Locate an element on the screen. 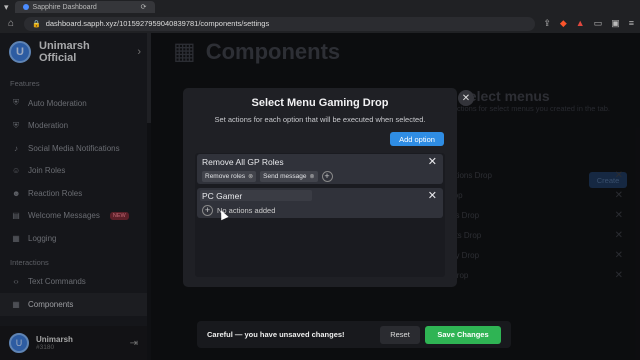  save-changes-button: Save Changes is located at coordinates (463, 334).